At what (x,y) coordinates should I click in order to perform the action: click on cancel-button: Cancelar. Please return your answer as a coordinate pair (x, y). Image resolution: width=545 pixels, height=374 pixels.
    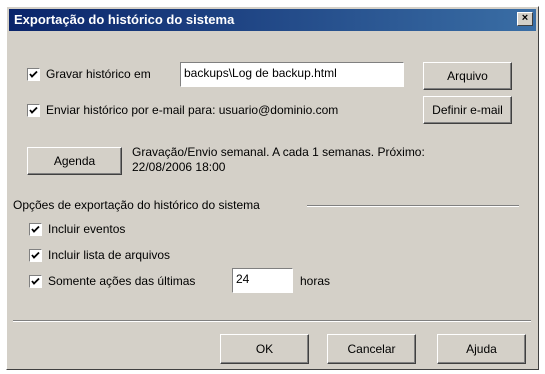
    Looking at the image, I should click on (371, 349).